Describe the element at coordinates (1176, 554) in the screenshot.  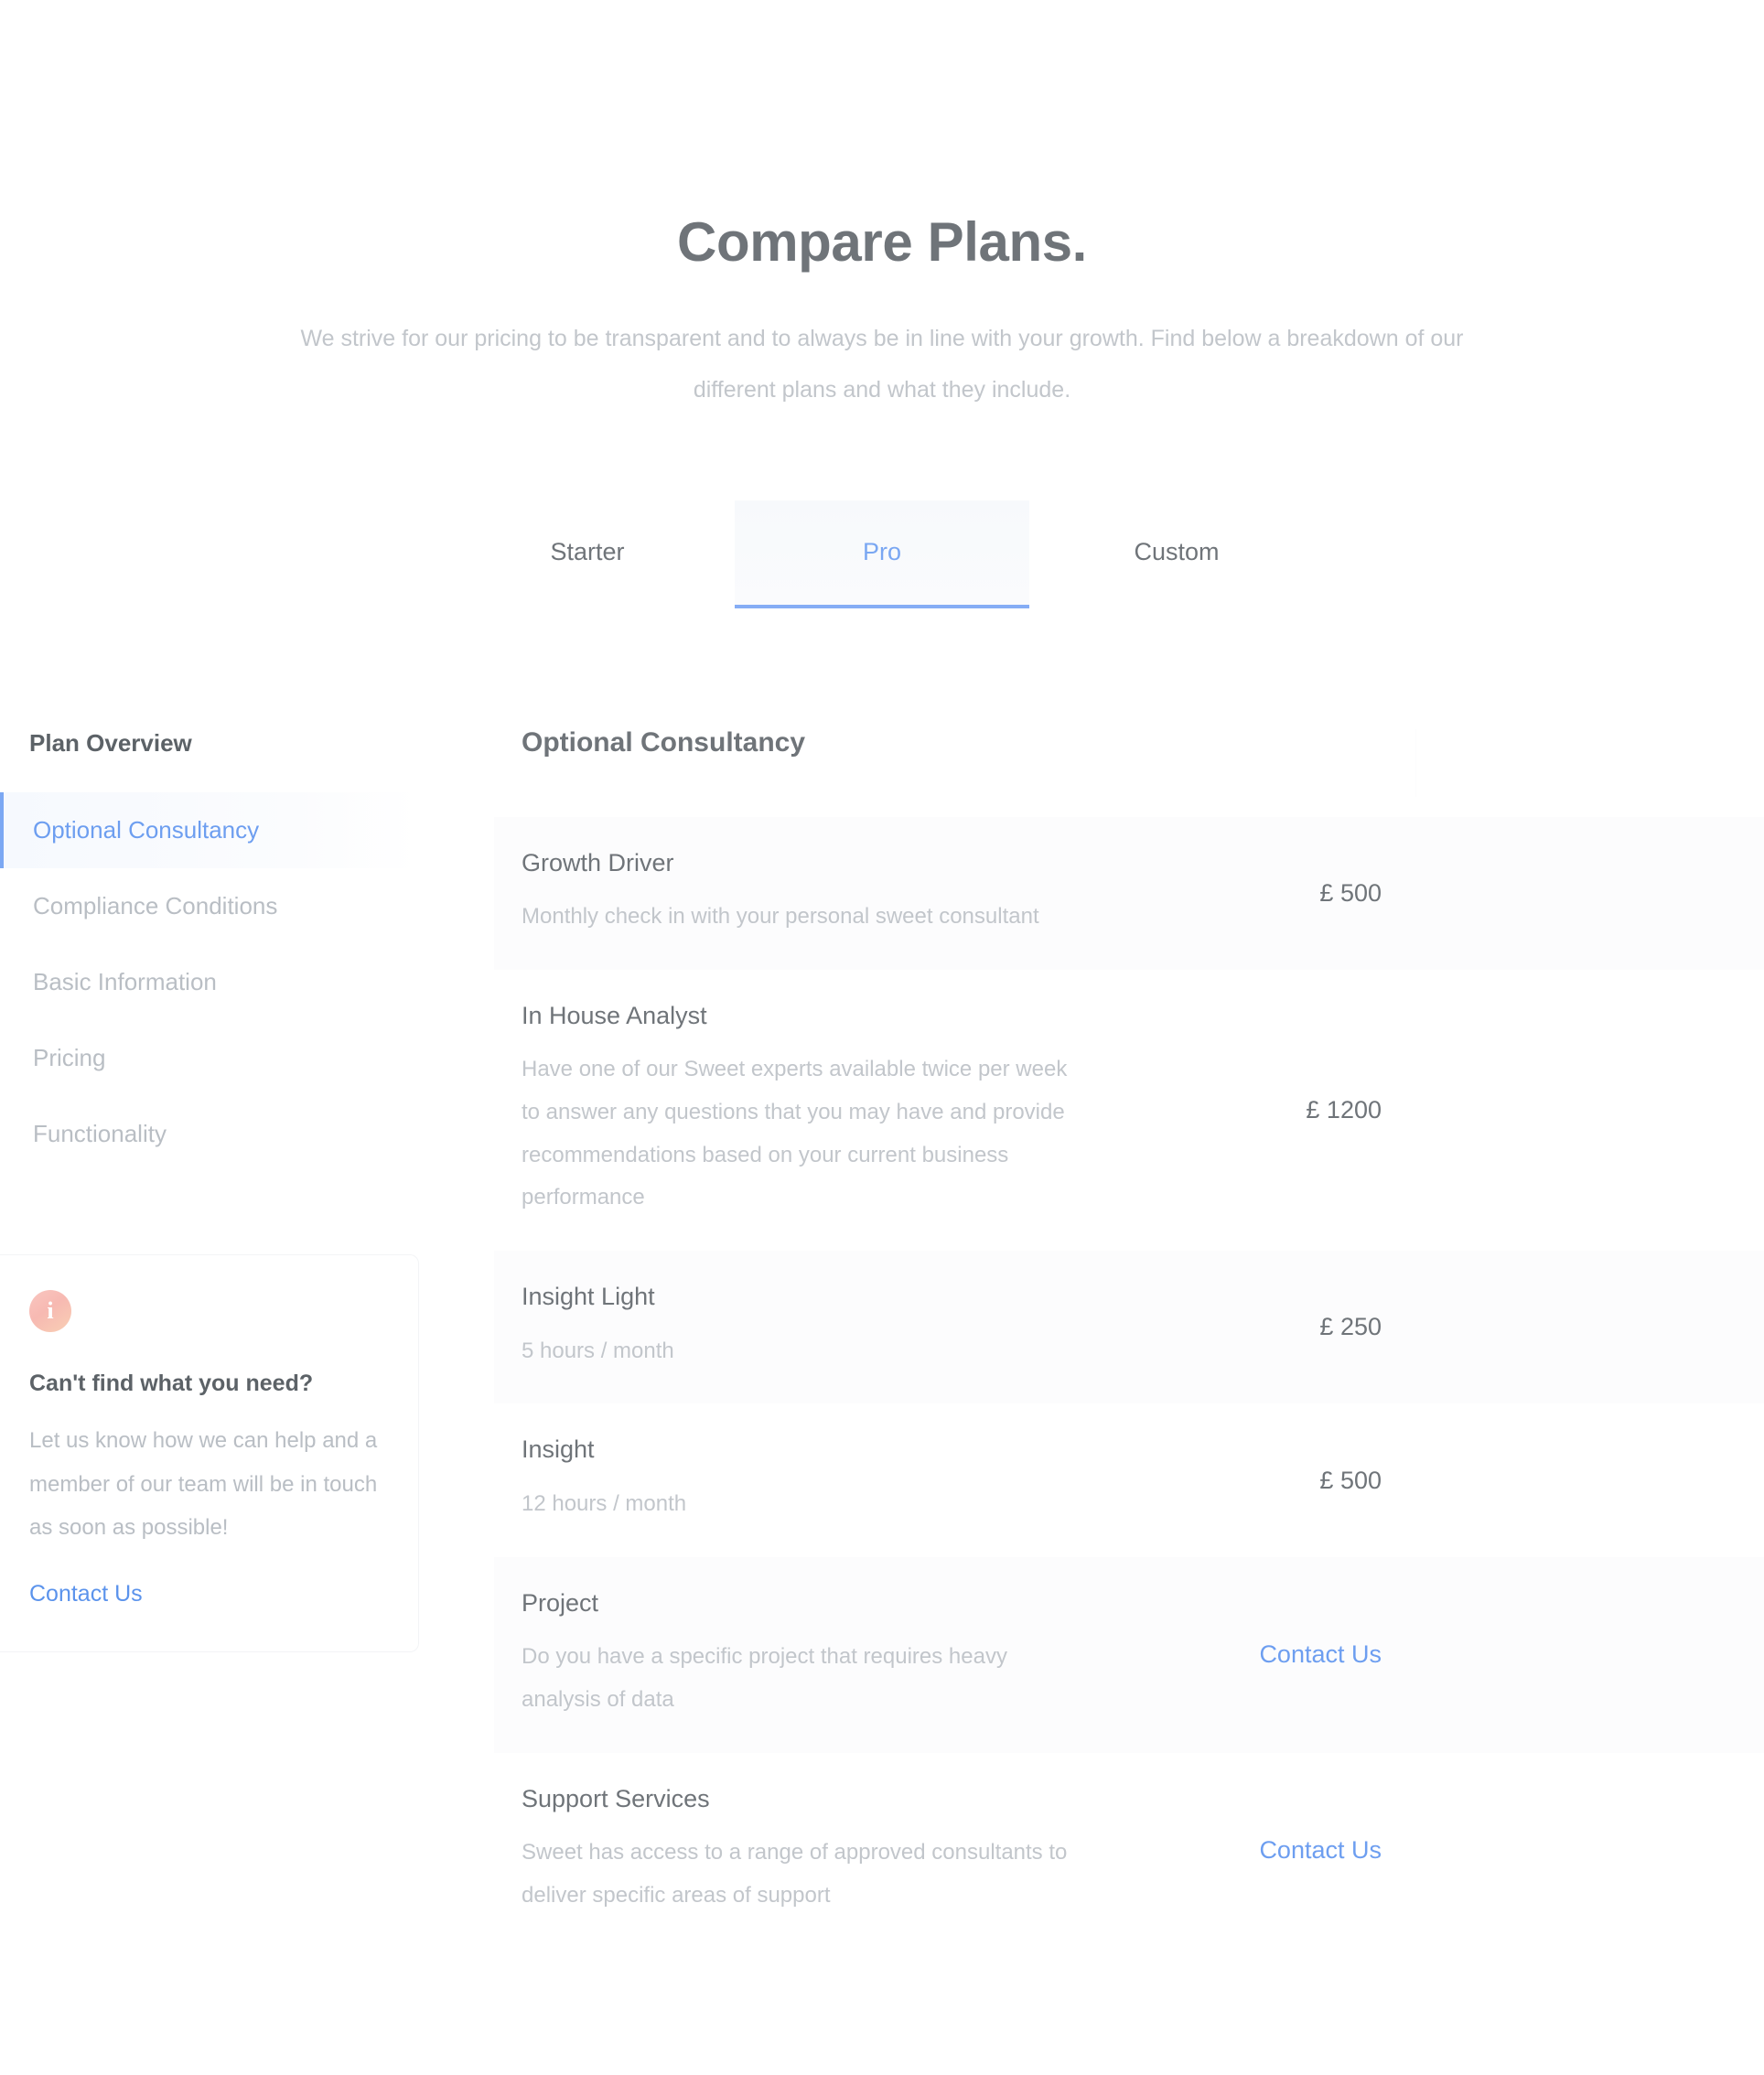
I see `tab-custom: Custom` at that location.